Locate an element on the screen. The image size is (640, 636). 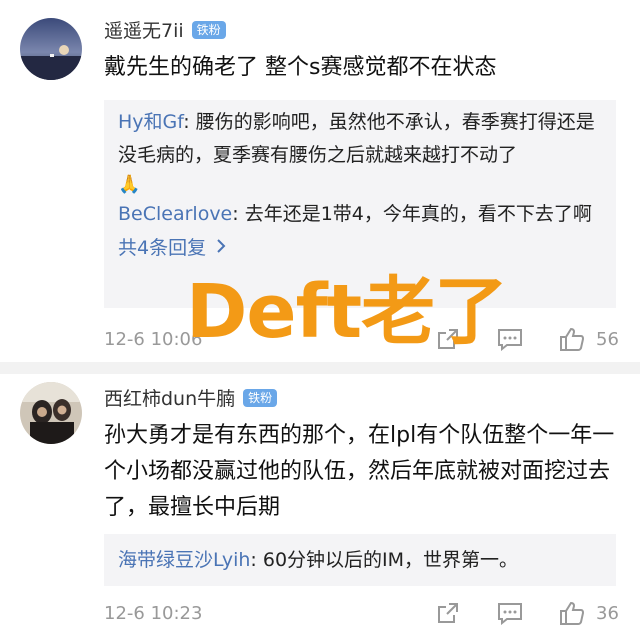
username-row: 西红柿dun牛腩 铁粉 is located at coordinates (191, 397).